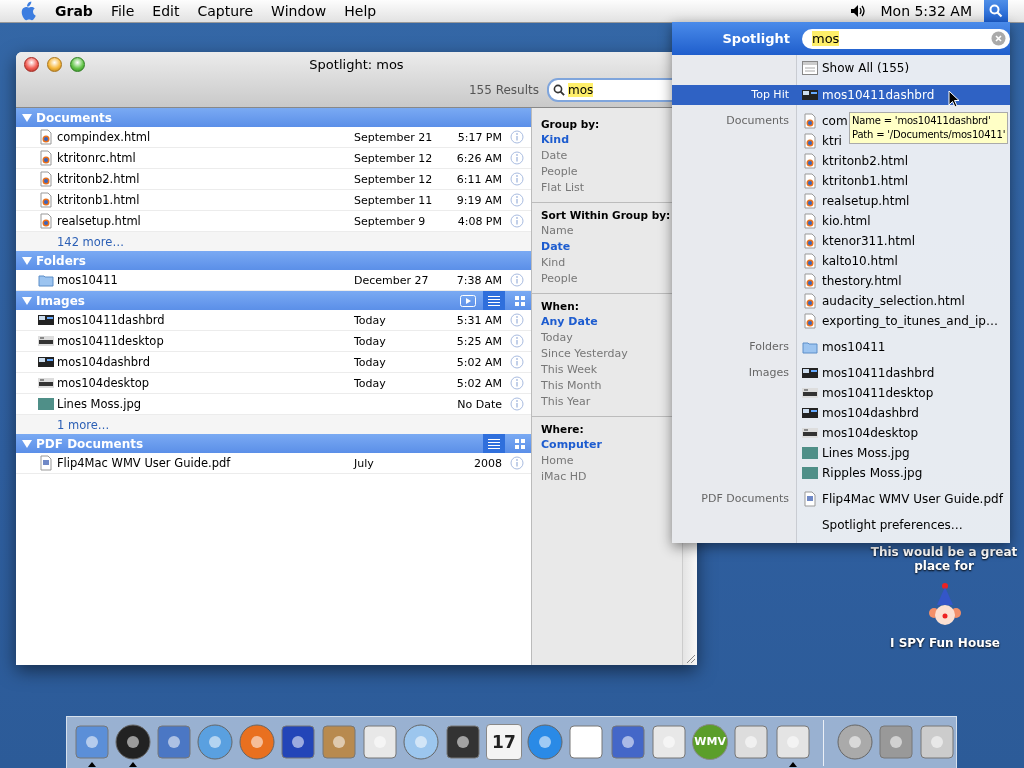 The width and height of the screenshot is (1024, 768). Describe the element at coordinates (998, 38) in the screenshot. I see `clear-icon` at that location.